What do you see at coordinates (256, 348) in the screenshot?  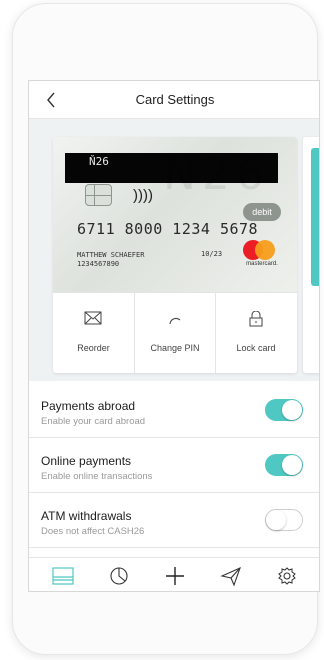 I see `lock-card-label: Lock card` at bounding box center [256, 348].